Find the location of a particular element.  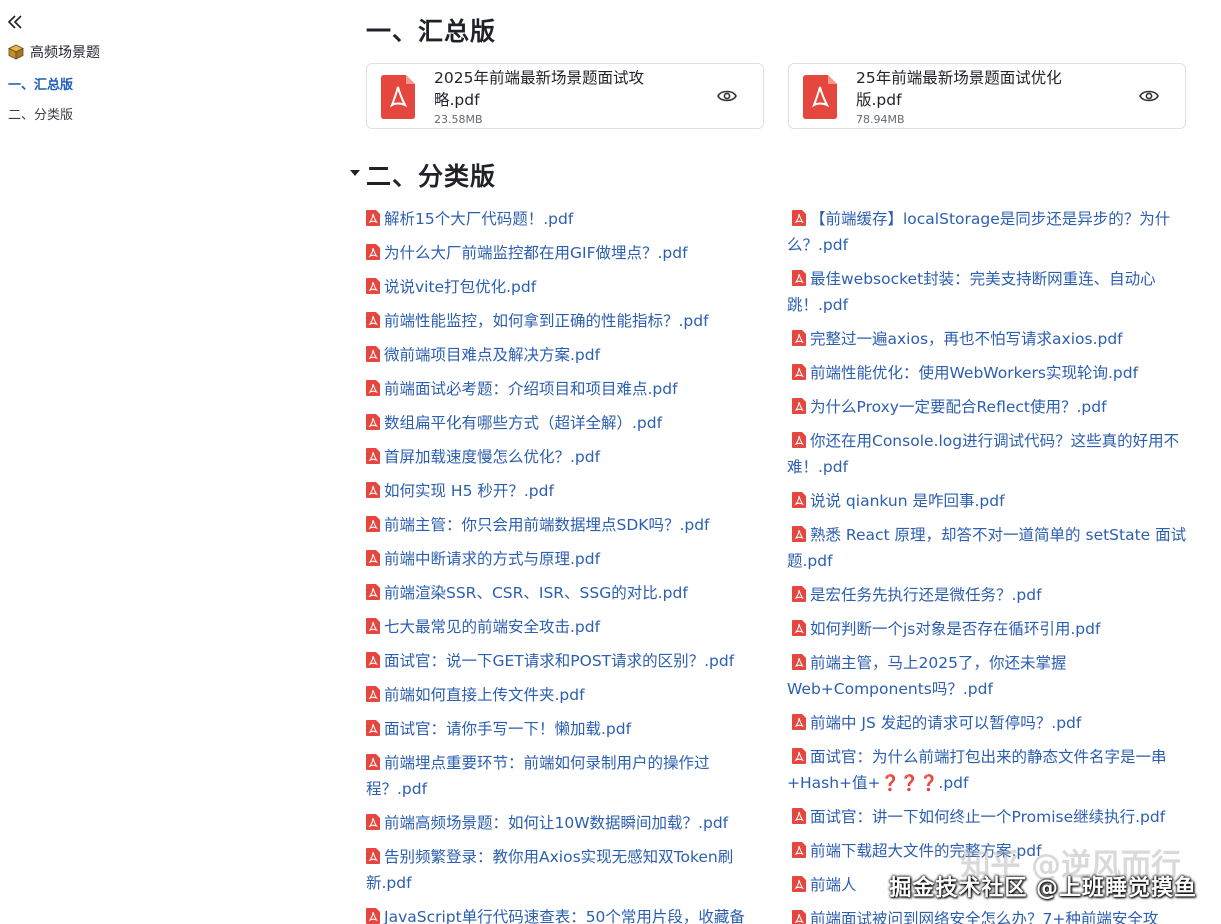

pdf-link-text: 前端面试必考题：介绍项目和项目难点.pdf is located at coordinates (531, 389).